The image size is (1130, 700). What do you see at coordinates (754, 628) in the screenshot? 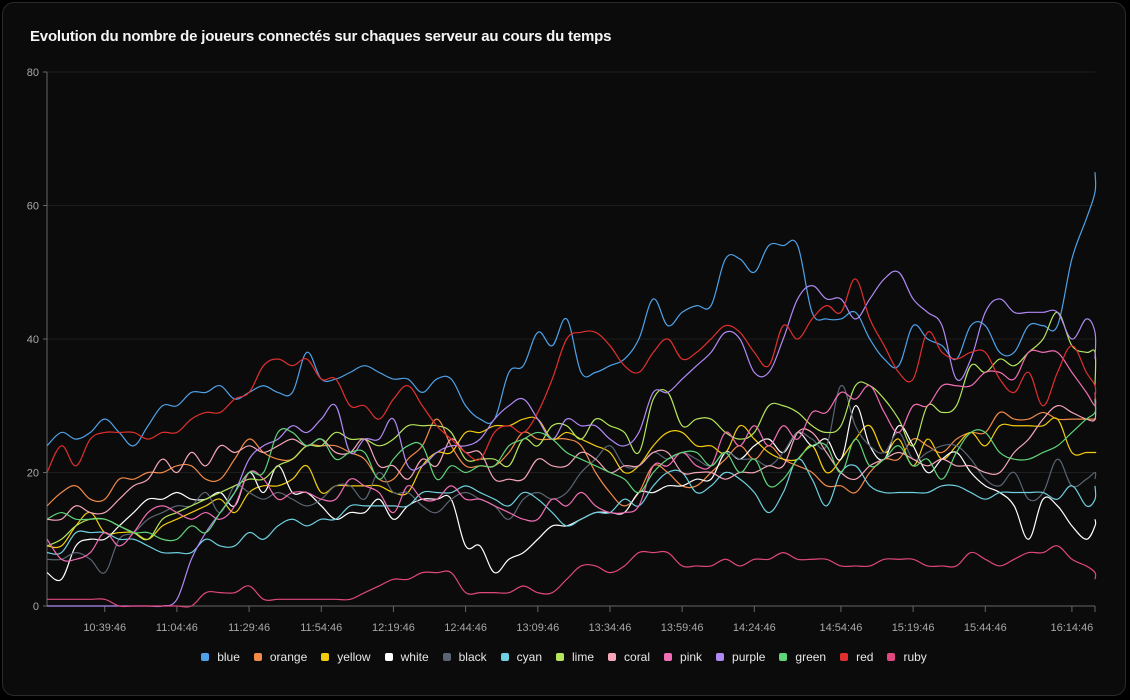
I see `x-tick-label: 14:24:46` at bounding box center [754, 628].